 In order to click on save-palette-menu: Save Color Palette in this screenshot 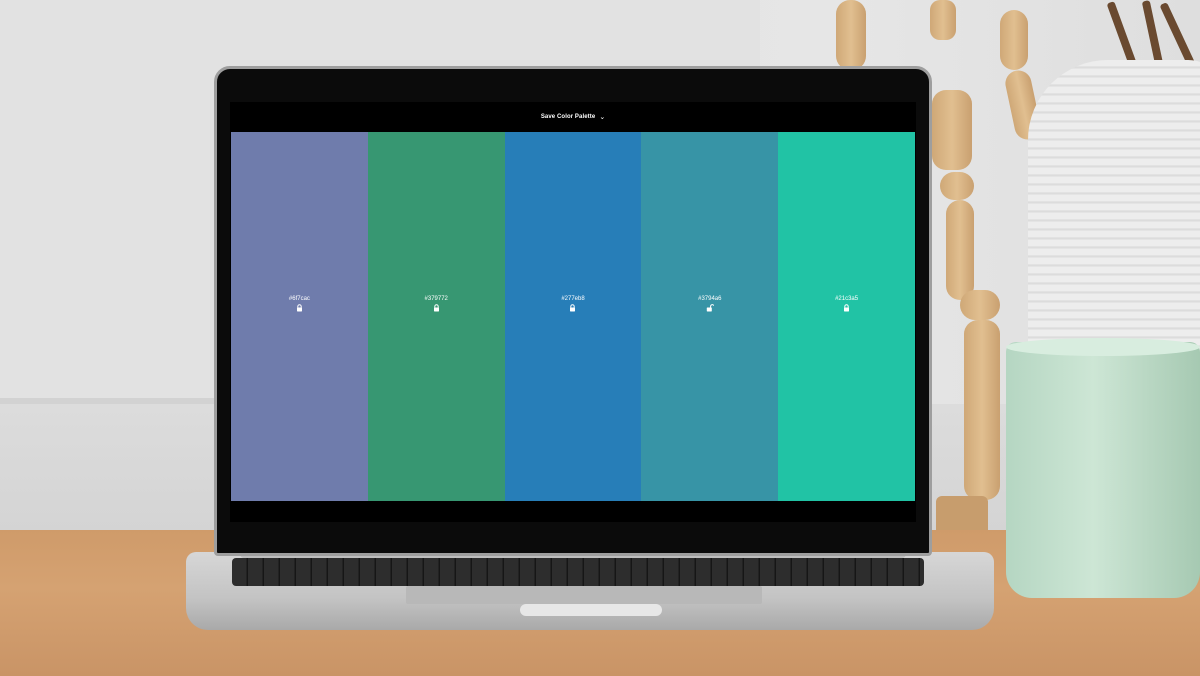, I will do `click(568, 117)`.